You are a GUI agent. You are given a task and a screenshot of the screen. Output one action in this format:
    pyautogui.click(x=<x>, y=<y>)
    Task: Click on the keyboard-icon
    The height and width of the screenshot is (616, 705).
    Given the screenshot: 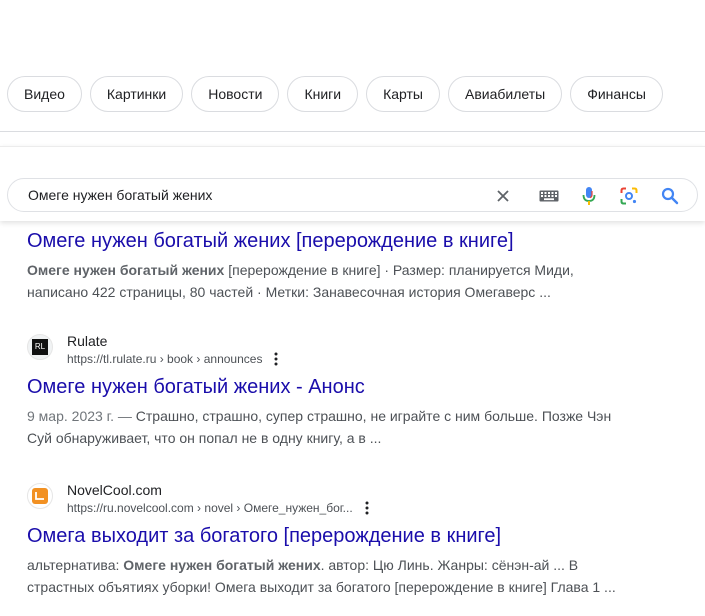 What is the action you would take?
    pyautogui.click(x=549, y=196)
    